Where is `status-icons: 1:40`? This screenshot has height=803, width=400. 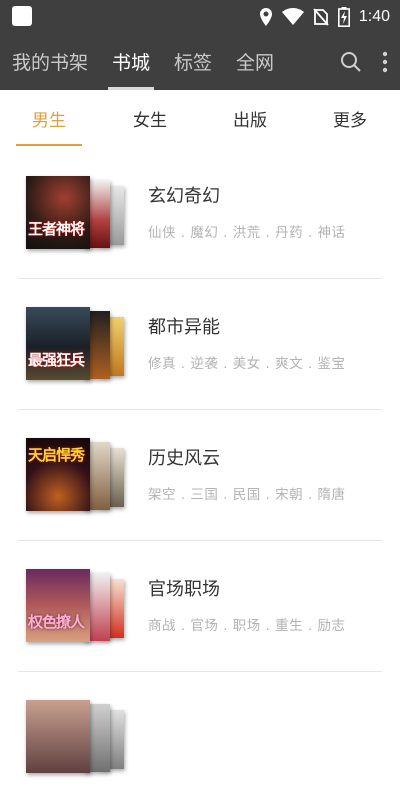
status-icons: 1:40 is located at coordinates (324, 17).